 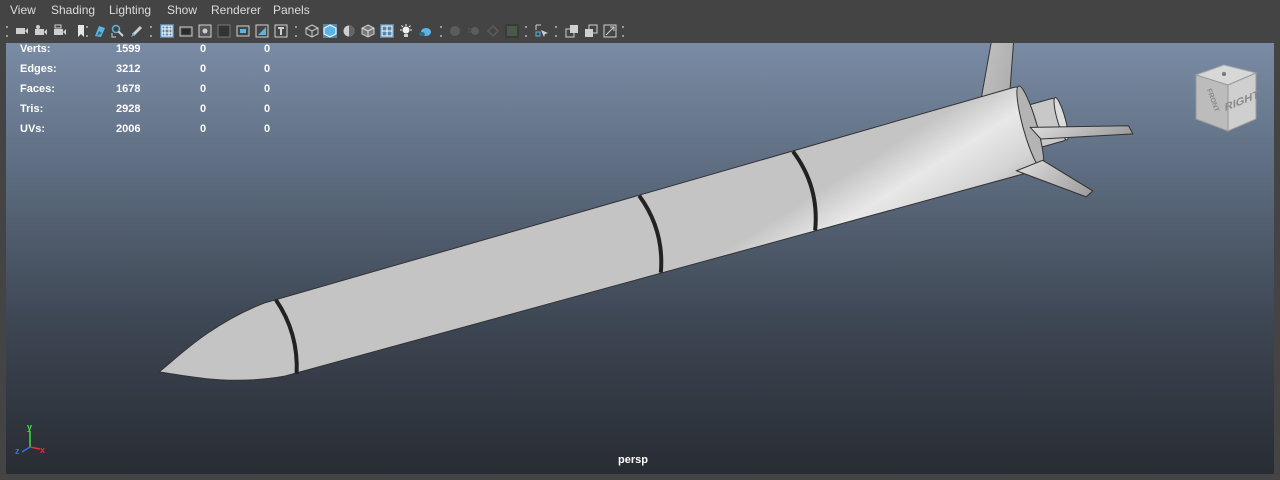 I want to click on depth-of-field-icon, so click(x=512, y=31).